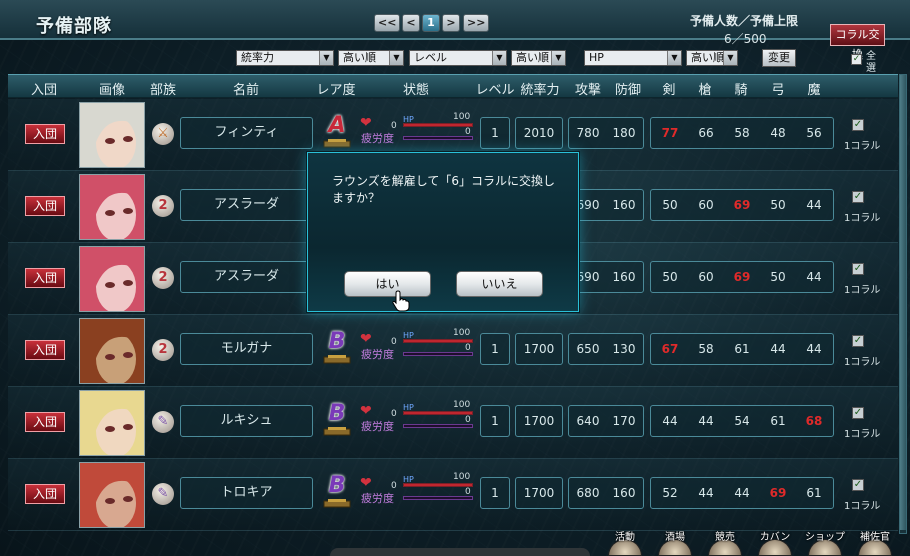 This screenshot has height=556, width=910. Describe the element at coordinates (706, 493) in the screenshot. I see `spear-value: 44` at that location.